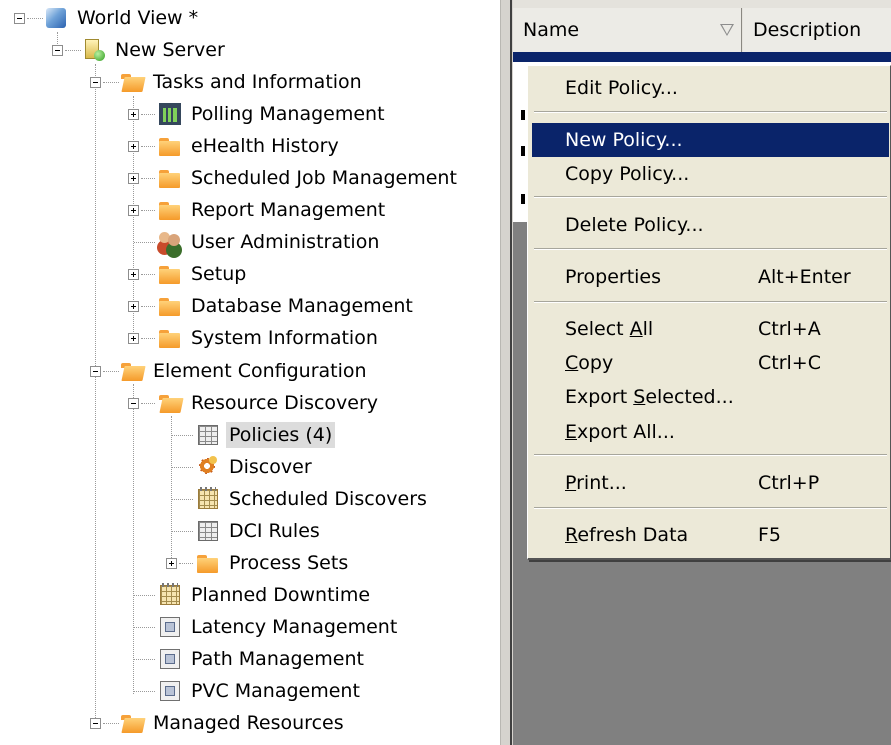 This screenshot has height=745, width=891. Describe the element at coordinates (710, 277) in the screenshot. I see `menu-item-properties: Properties Alt+Enter` at that location.